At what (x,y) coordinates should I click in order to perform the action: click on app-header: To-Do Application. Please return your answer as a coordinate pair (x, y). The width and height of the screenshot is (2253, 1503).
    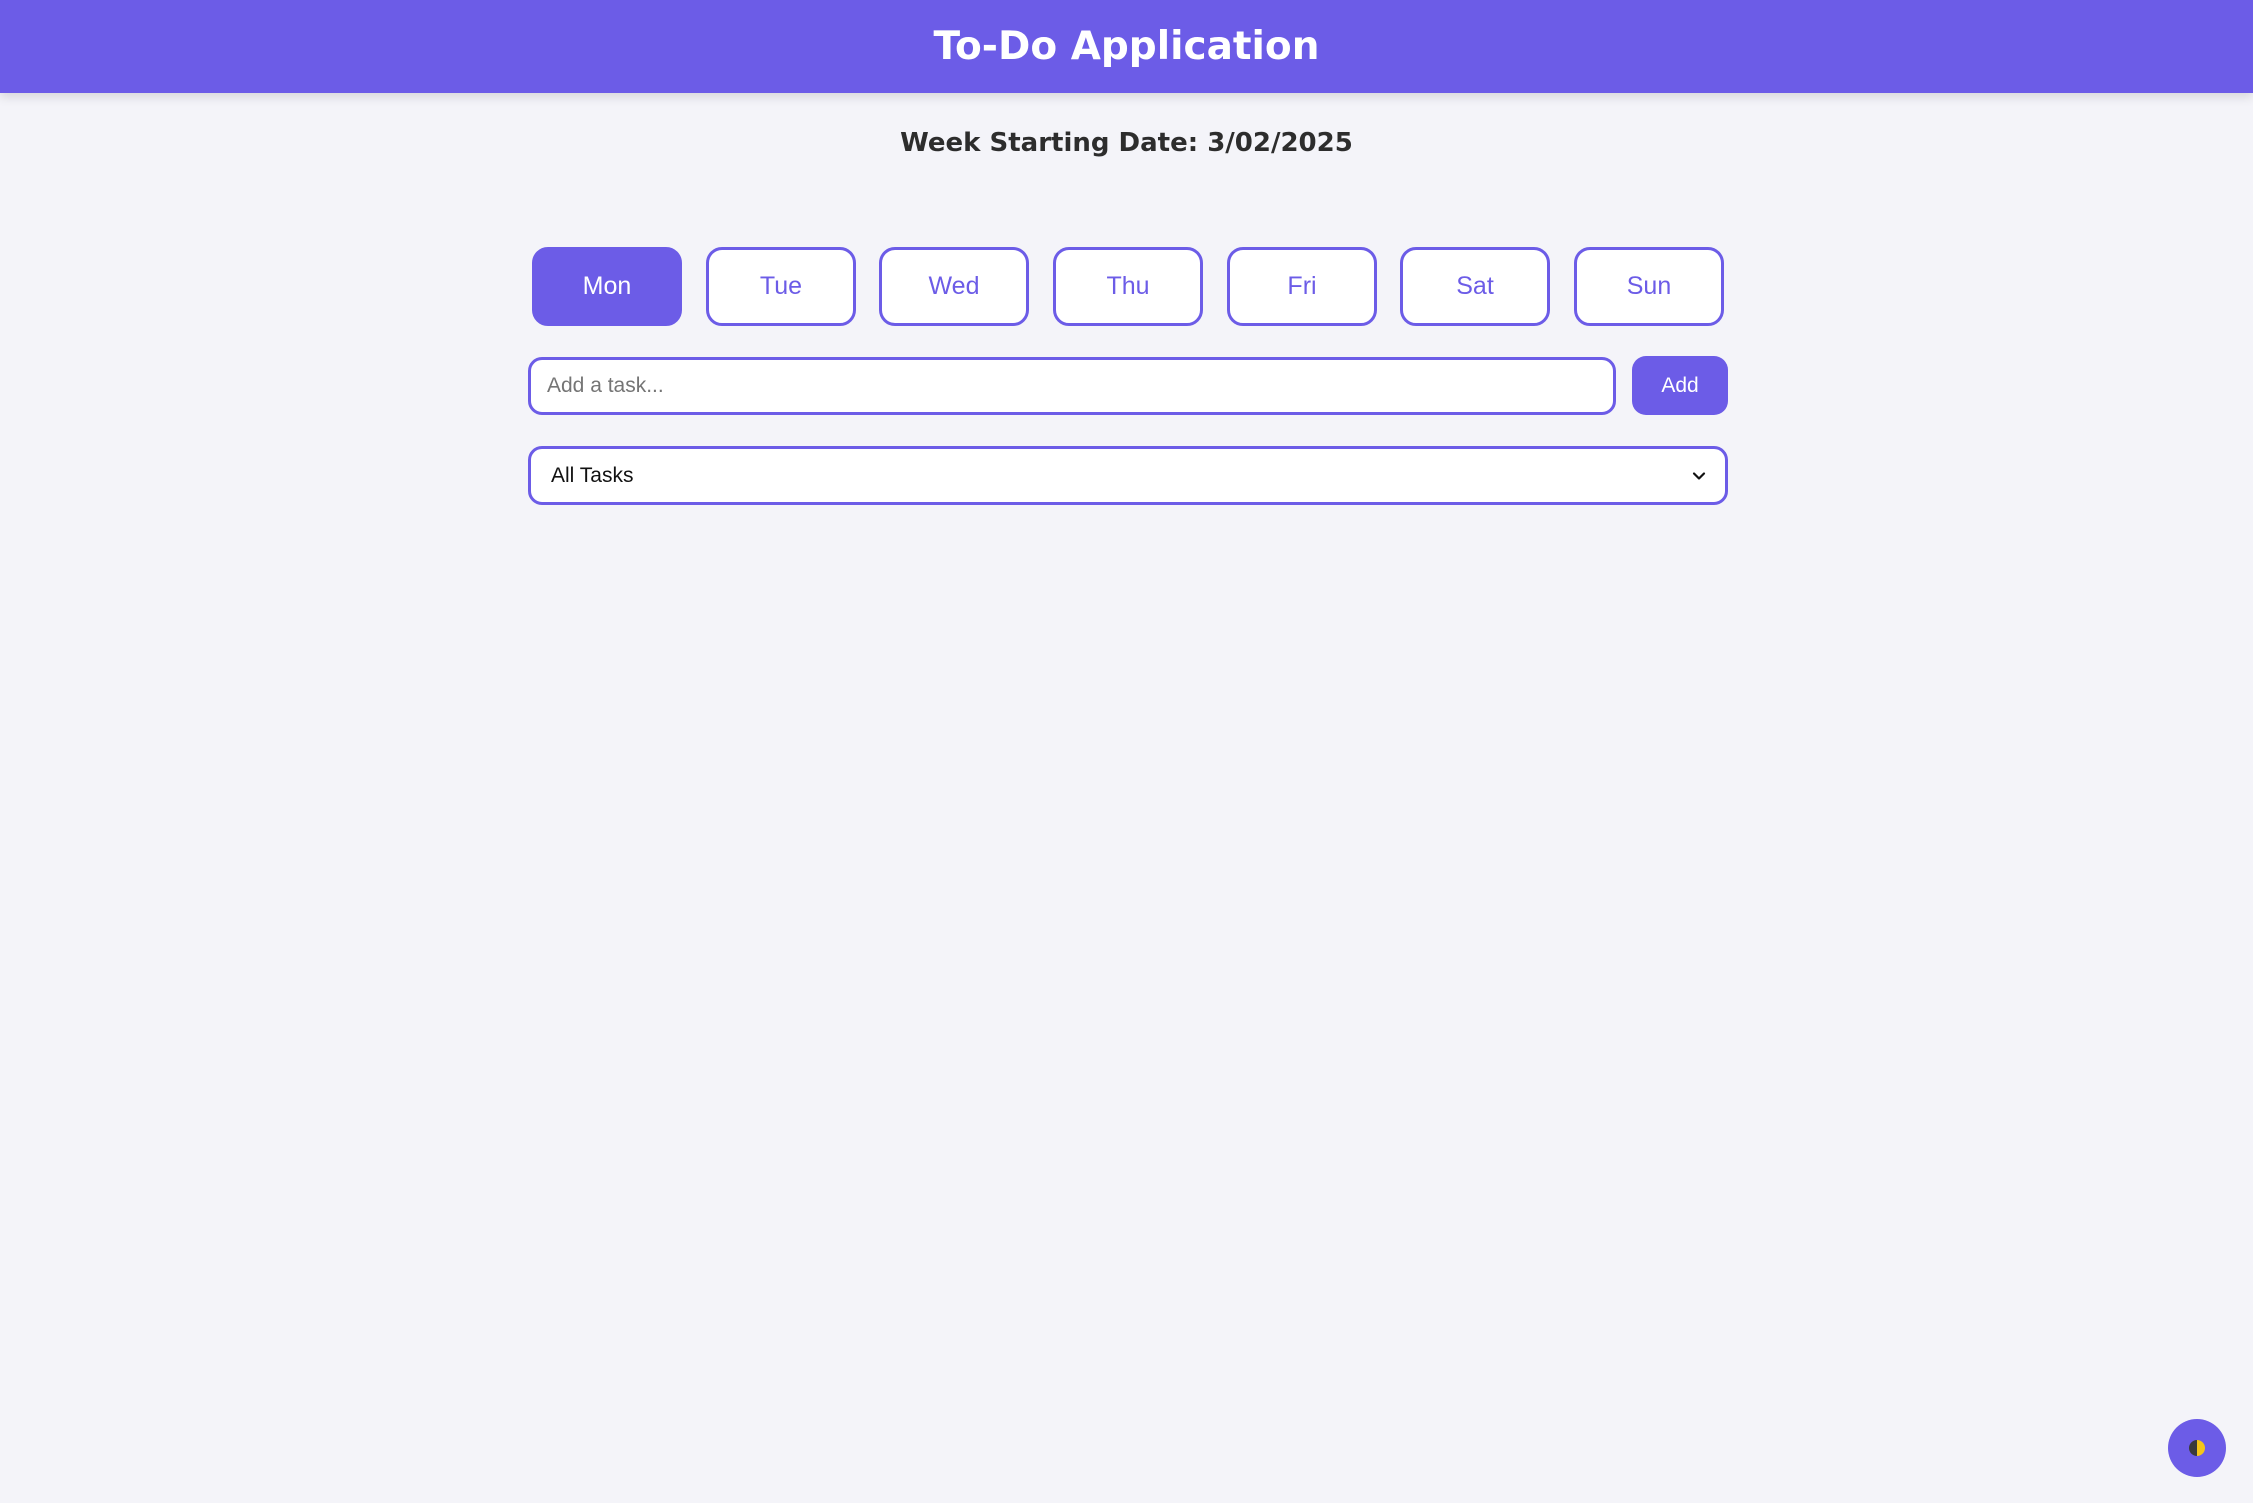
    Looking at the image, I should click on (1126, 46).